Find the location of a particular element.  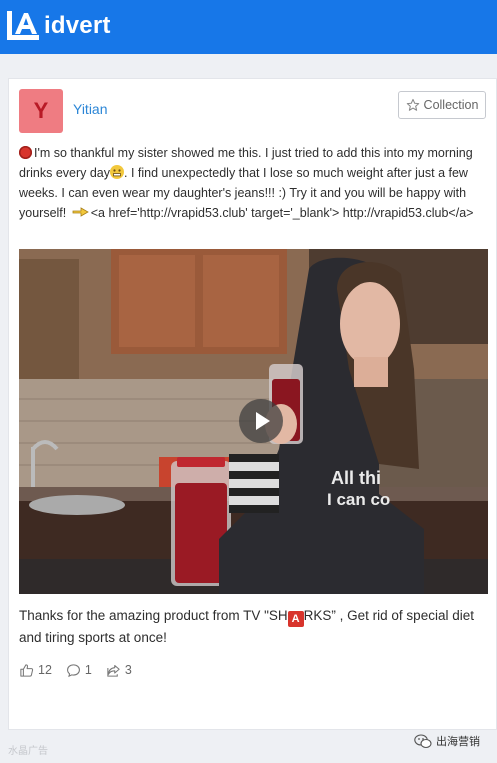

collection-button: Collection is located at coordinates (442, 105).